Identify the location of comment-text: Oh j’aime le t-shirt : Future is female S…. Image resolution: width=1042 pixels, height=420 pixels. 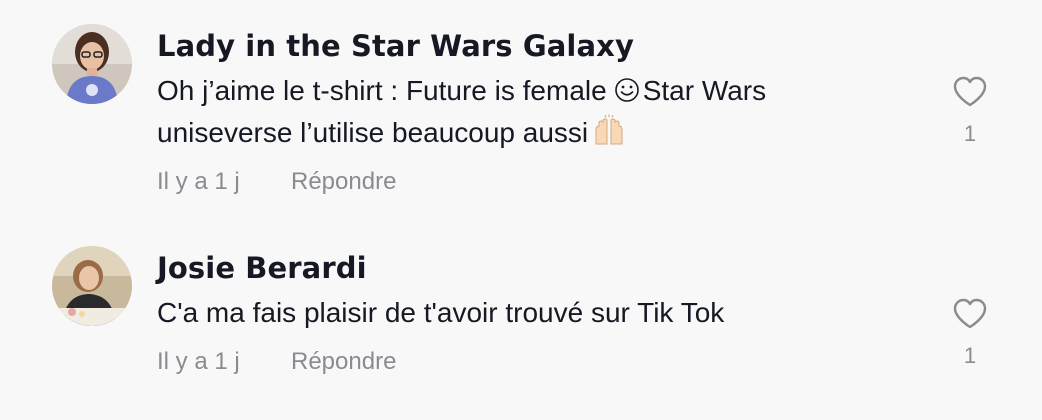
(537, 91).